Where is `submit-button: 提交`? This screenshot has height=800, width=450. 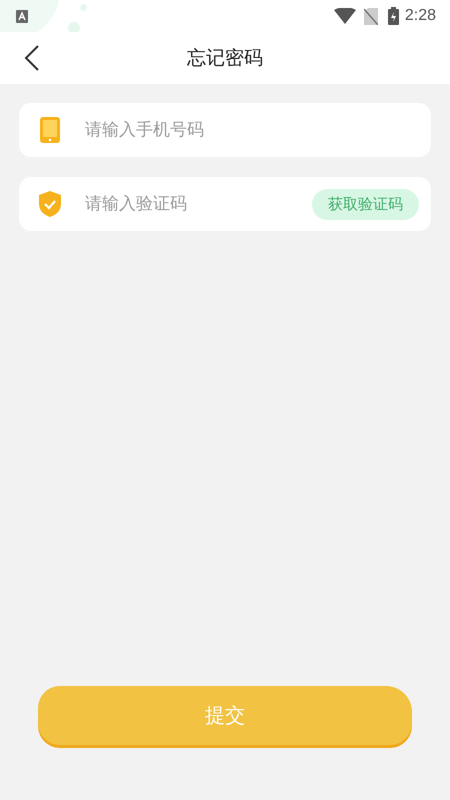 submit-button: 提交 is located at coordinates (225, 715).